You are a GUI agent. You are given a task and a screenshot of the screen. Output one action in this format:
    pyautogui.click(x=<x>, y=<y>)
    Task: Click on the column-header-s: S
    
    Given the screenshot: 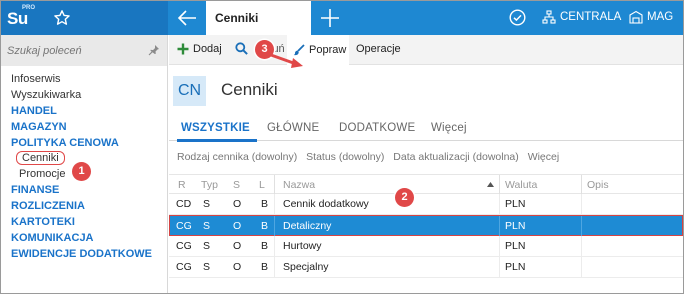 What is the action you would take?
    pyautogui.click(x=236, y=185)
    